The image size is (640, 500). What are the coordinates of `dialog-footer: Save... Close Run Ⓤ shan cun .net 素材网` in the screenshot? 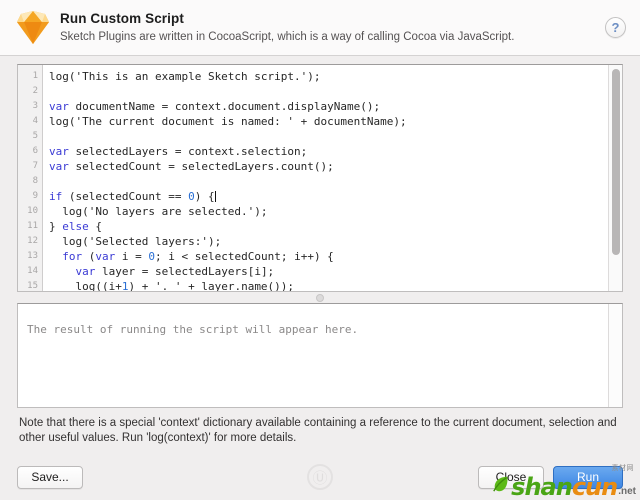 It's located at (320, 477).